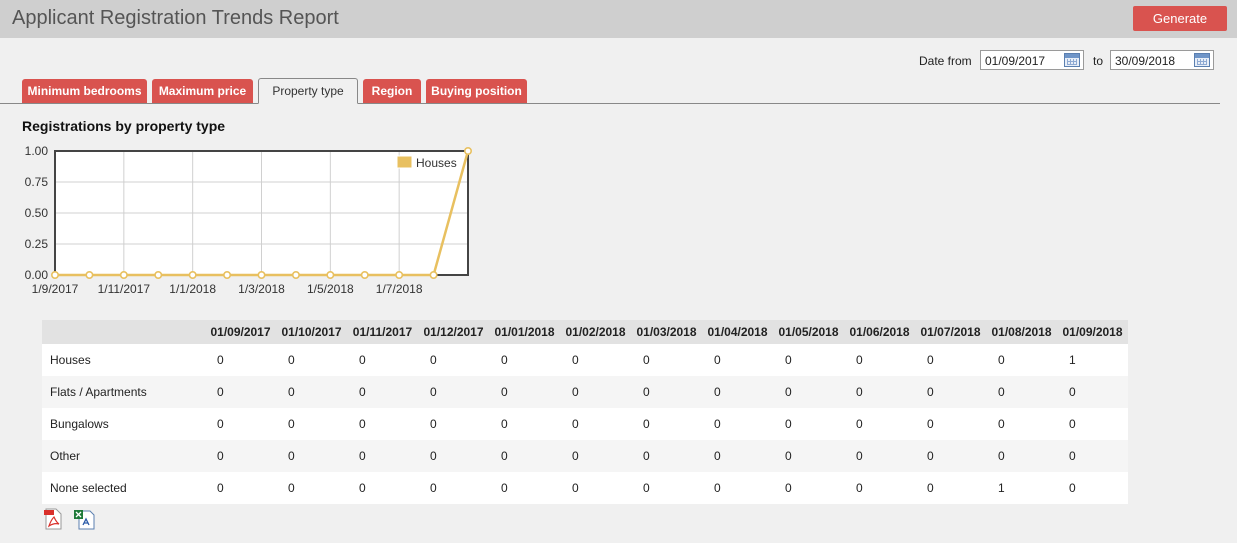 This screenshot has width=1237, height=543. What do you see at coordinates (37, 275) in the screenshot?
I see `y-tick-label: 0.00` at bounding box center [37, 275].